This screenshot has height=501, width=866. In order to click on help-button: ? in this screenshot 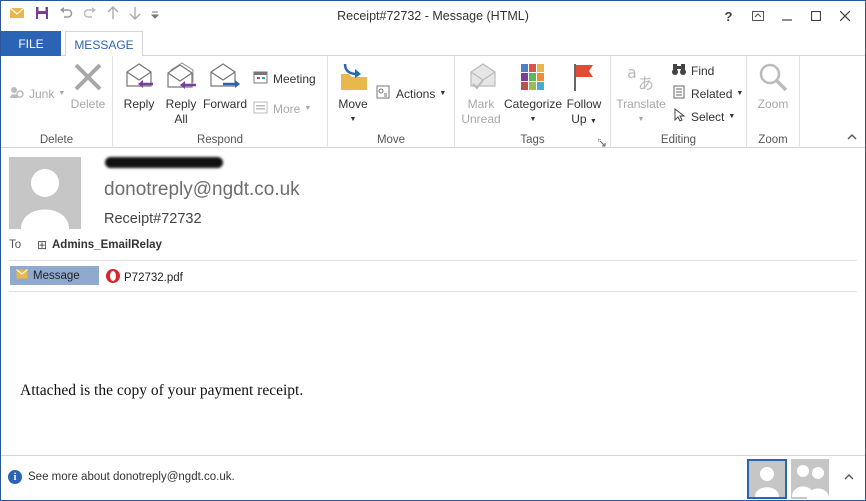, I will do `click(728, 16)`.